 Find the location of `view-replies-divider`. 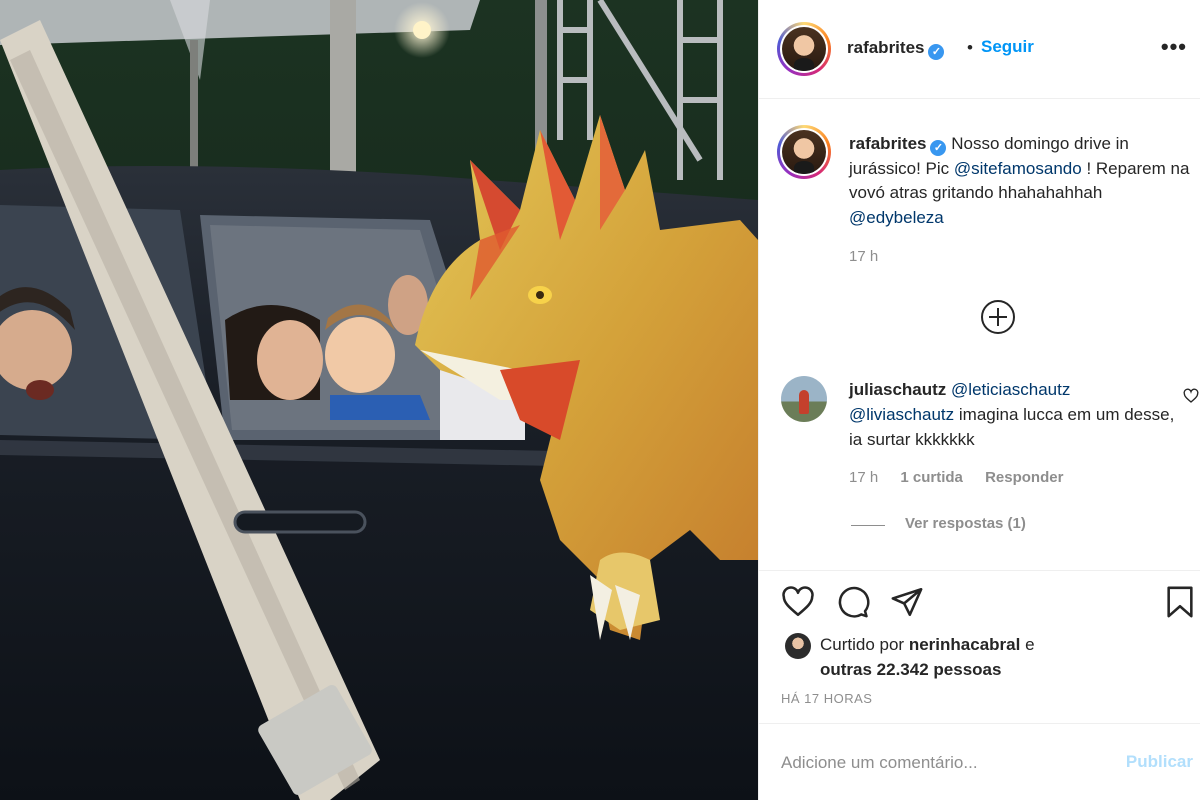

view-replies-divider is located at coordinates (868, 525).